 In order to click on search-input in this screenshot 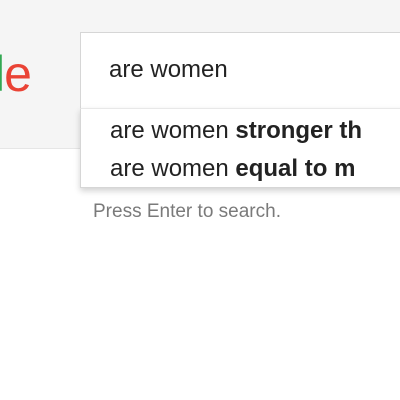, I will do `click(254, 70)`.